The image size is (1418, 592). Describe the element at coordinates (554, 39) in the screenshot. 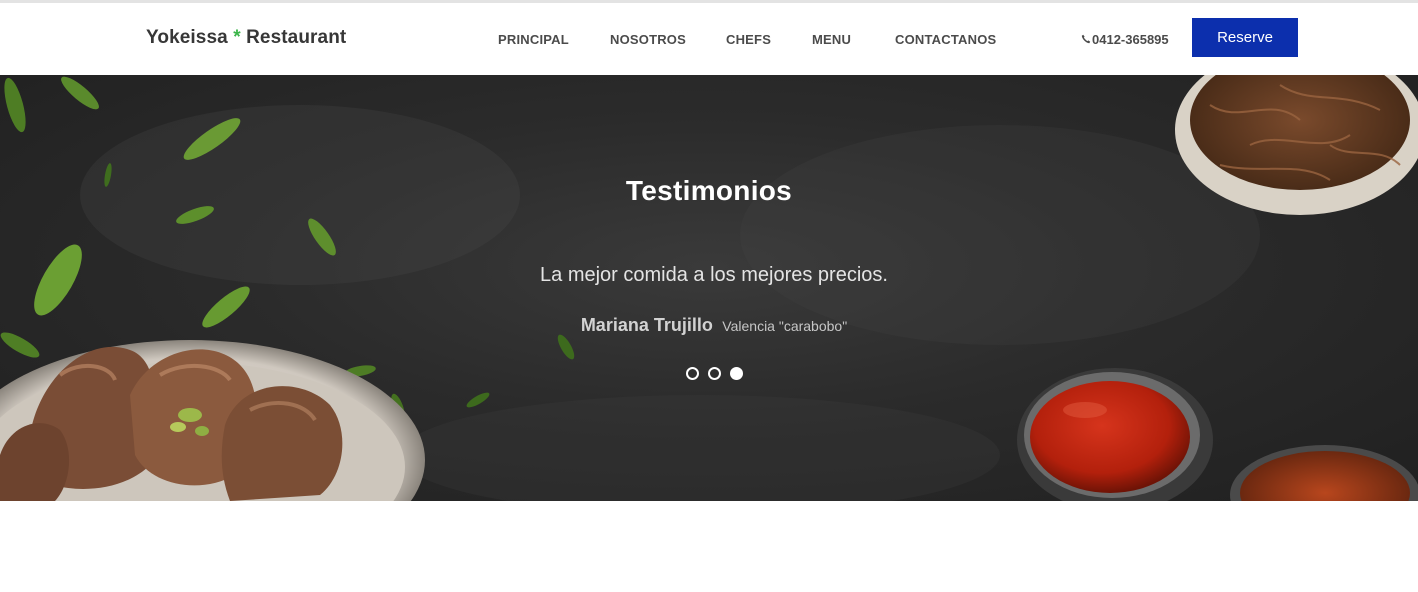

I see `nav-item-principal: PRINCIPAL` at that location.